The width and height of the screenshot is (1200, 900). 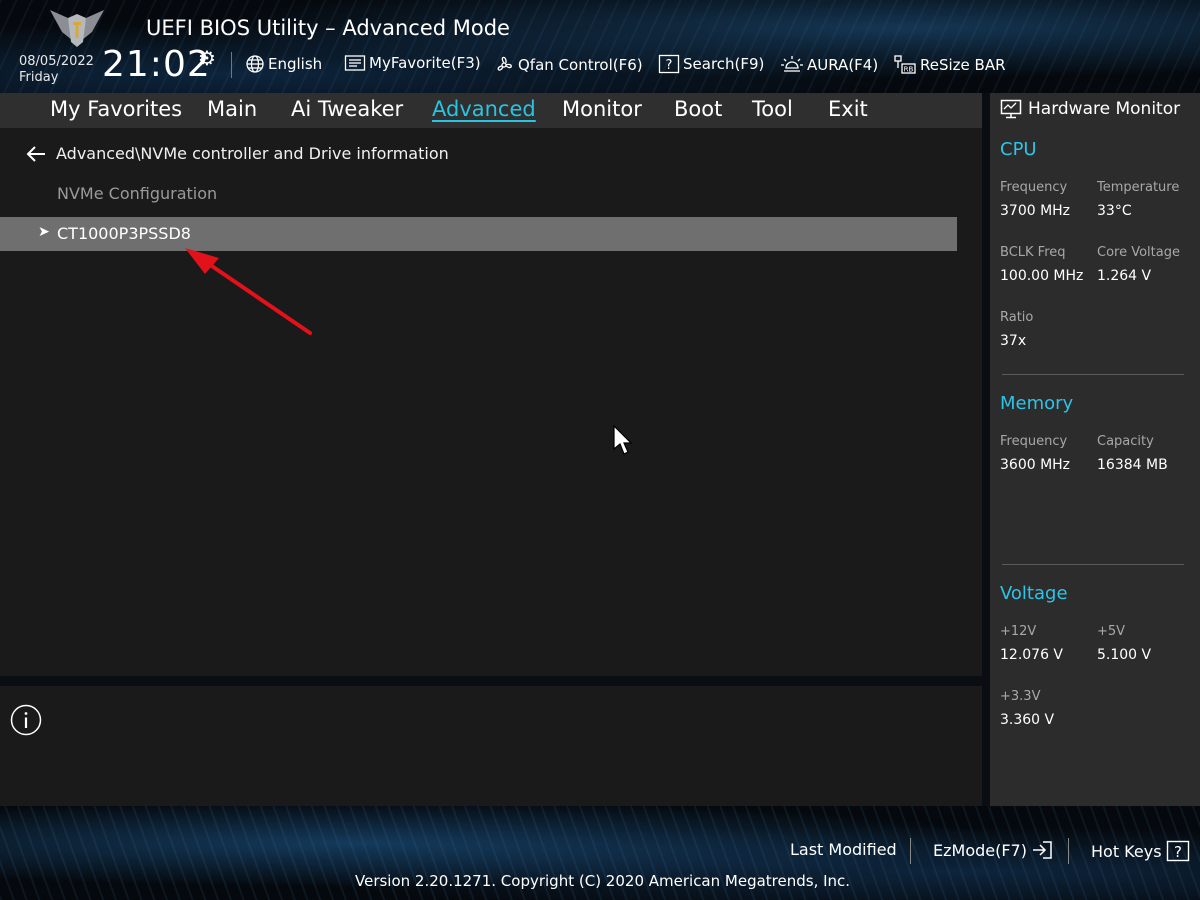 What do you see at coordinates (1037, 403) in the screenshot?
I see `memory-section-title: Memory` at bounding box center [1037, 403].